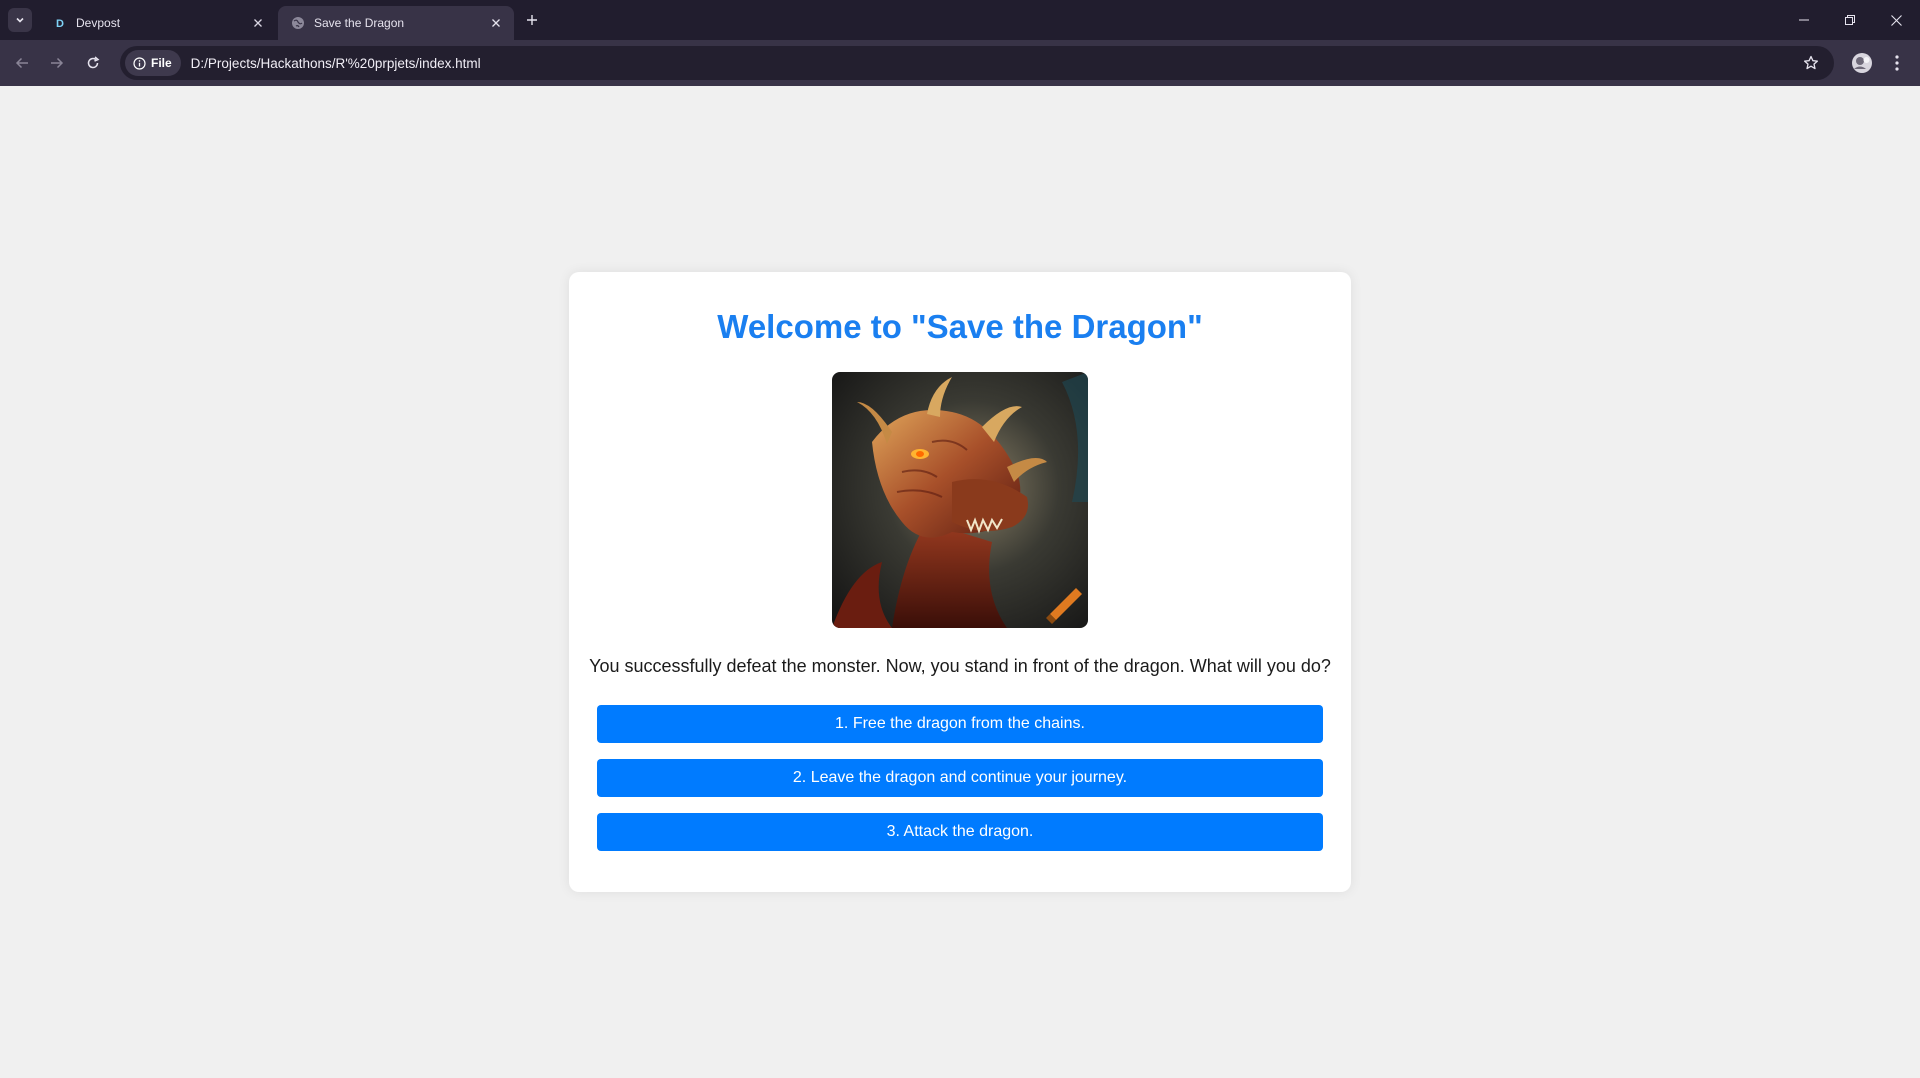 The width and height of the screenshot is (1920, 1078). I want to click on devpost-favicon-icon: D, so click(60, 23).